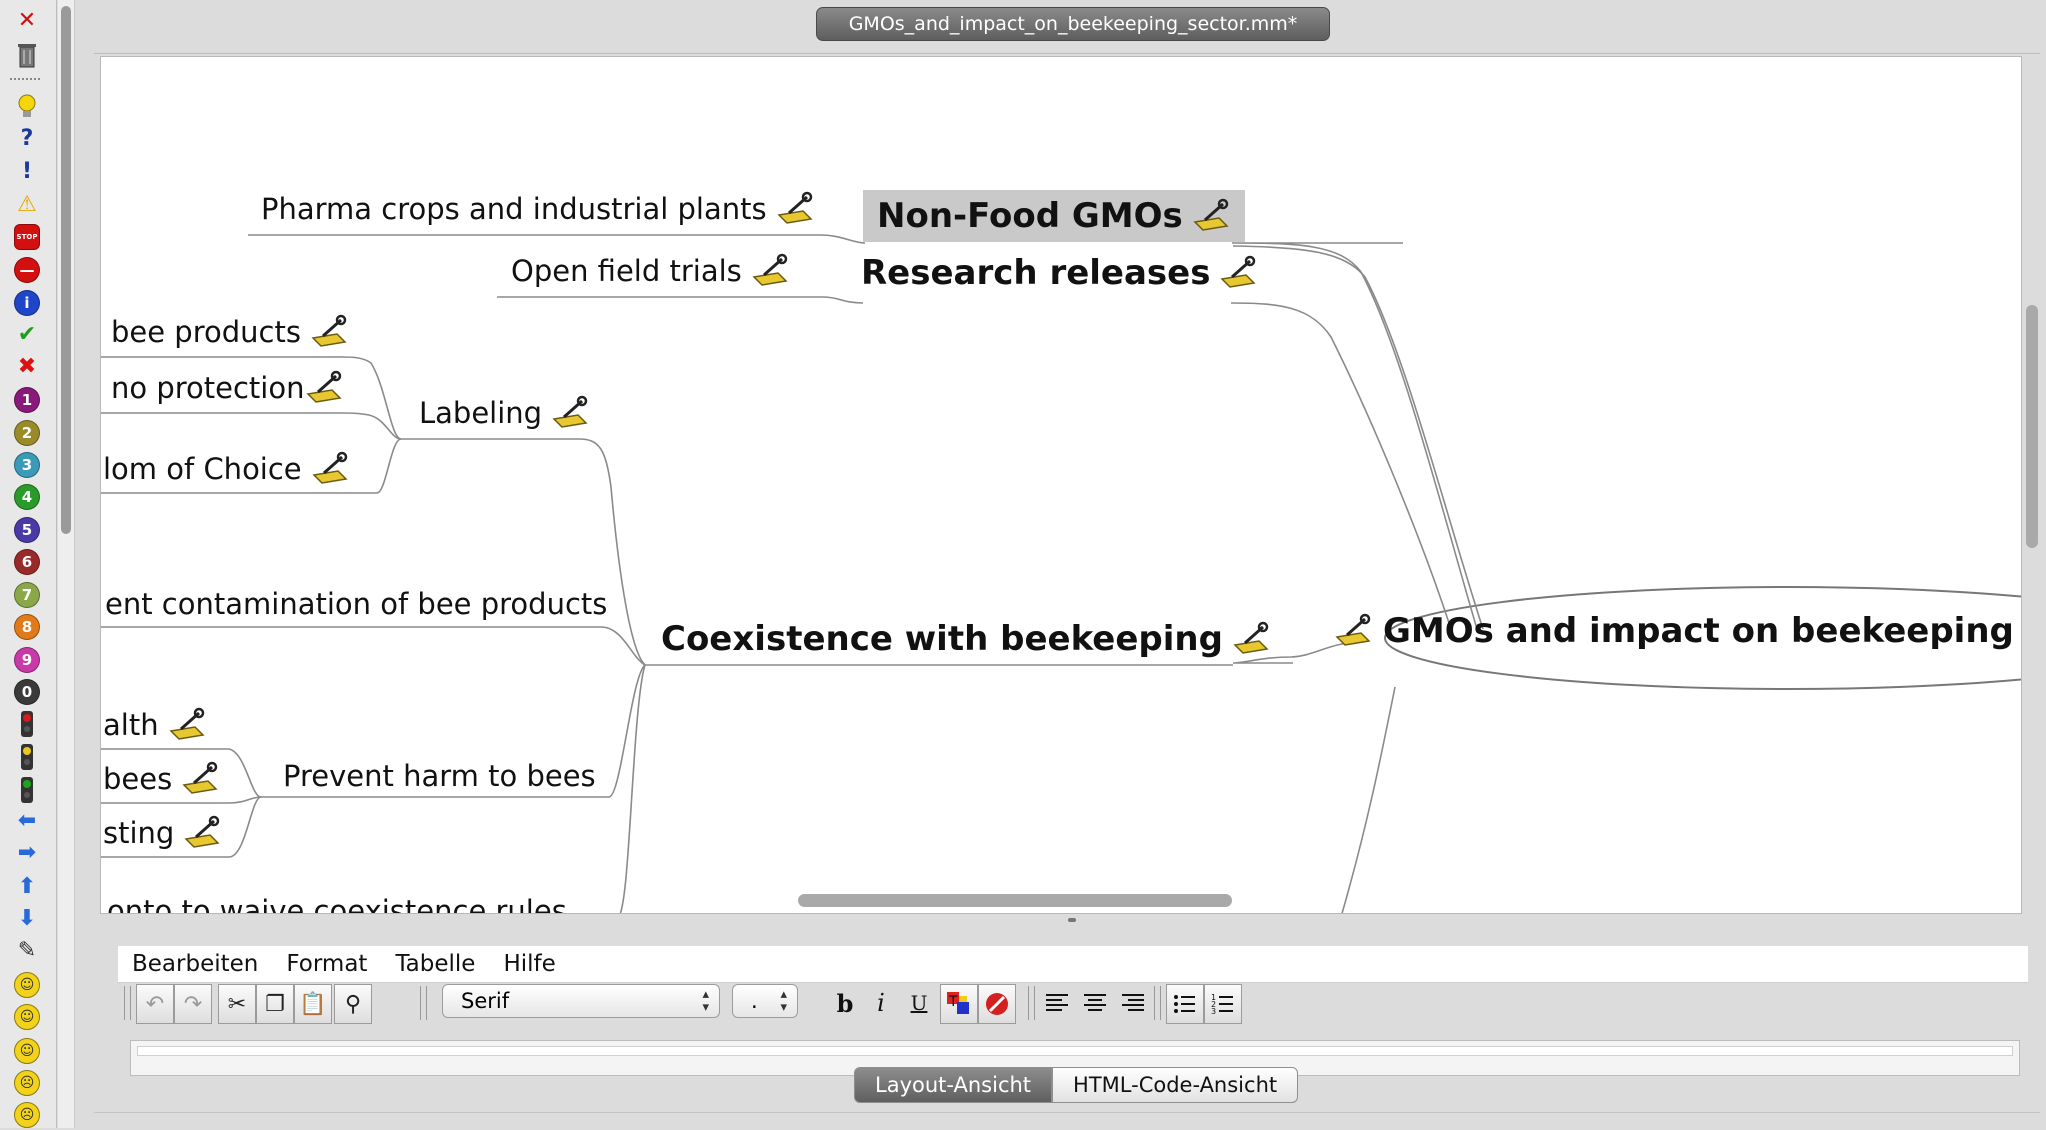  Describe the element at coordinates (337, 898) in the screenshot. I see `node-waive-coexistence-rules: onto to waive coexistence rules` at that location.